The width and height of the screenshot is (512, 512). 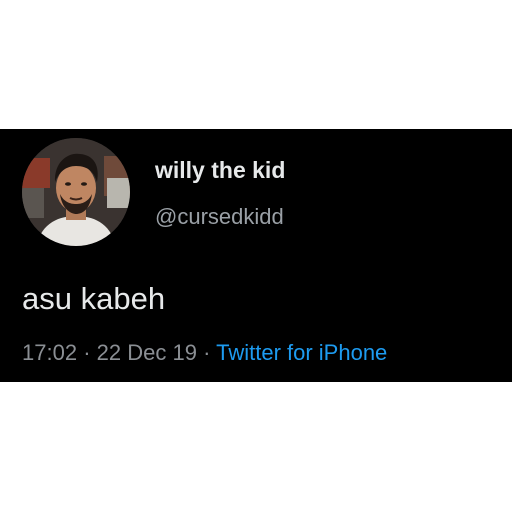 I want to click on tweet-date: 22 Dec 19, so click(x=147, y=352).